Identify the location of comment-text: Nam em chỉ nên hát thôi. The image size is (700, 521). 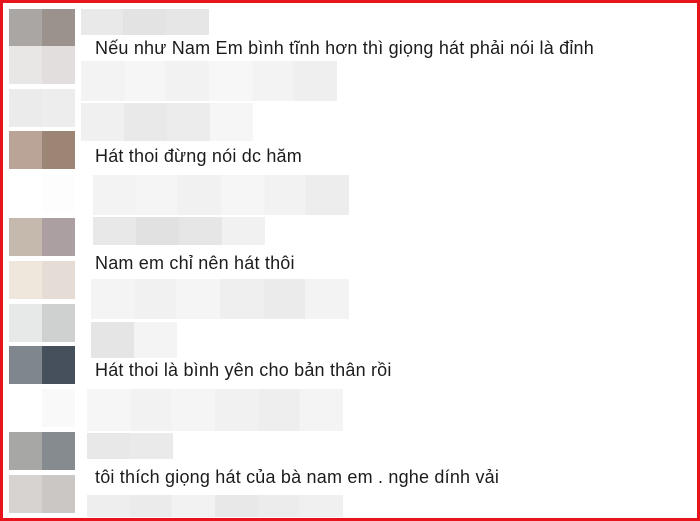
(195, 263).